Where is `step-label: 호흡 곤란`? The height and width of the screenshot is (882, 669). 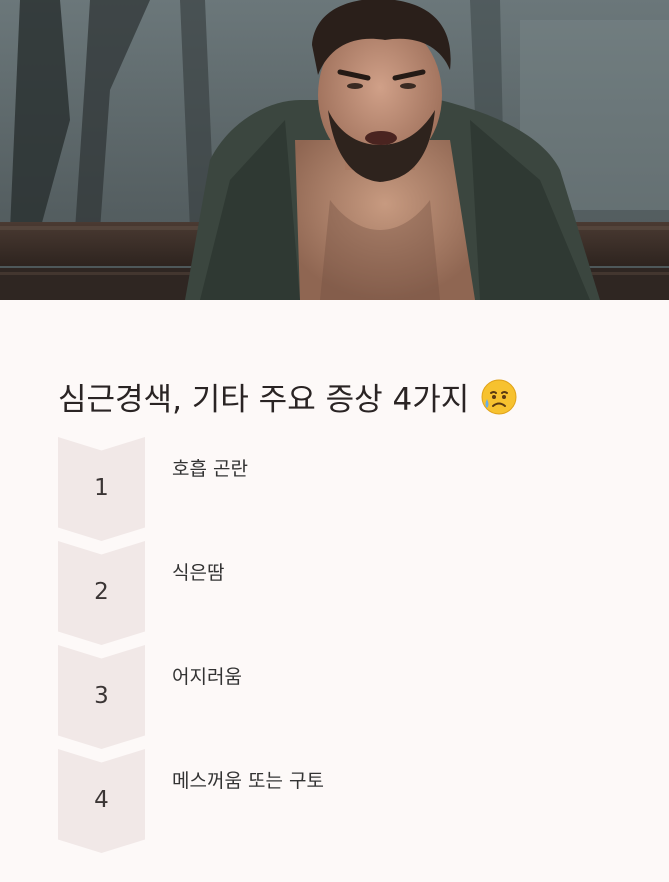
step-label: 호흡 곤란 is located at coordinates (210, 469).